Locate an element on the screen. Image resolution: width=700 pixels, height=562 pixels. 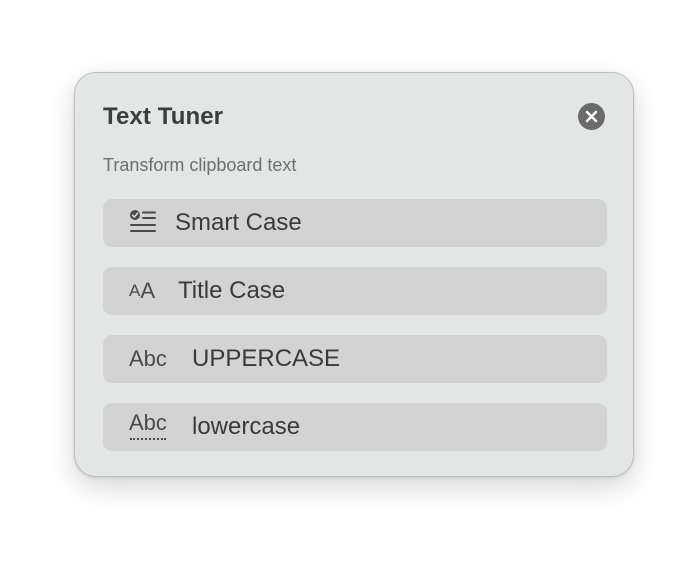
close-button is located at coordinates (591, 116).